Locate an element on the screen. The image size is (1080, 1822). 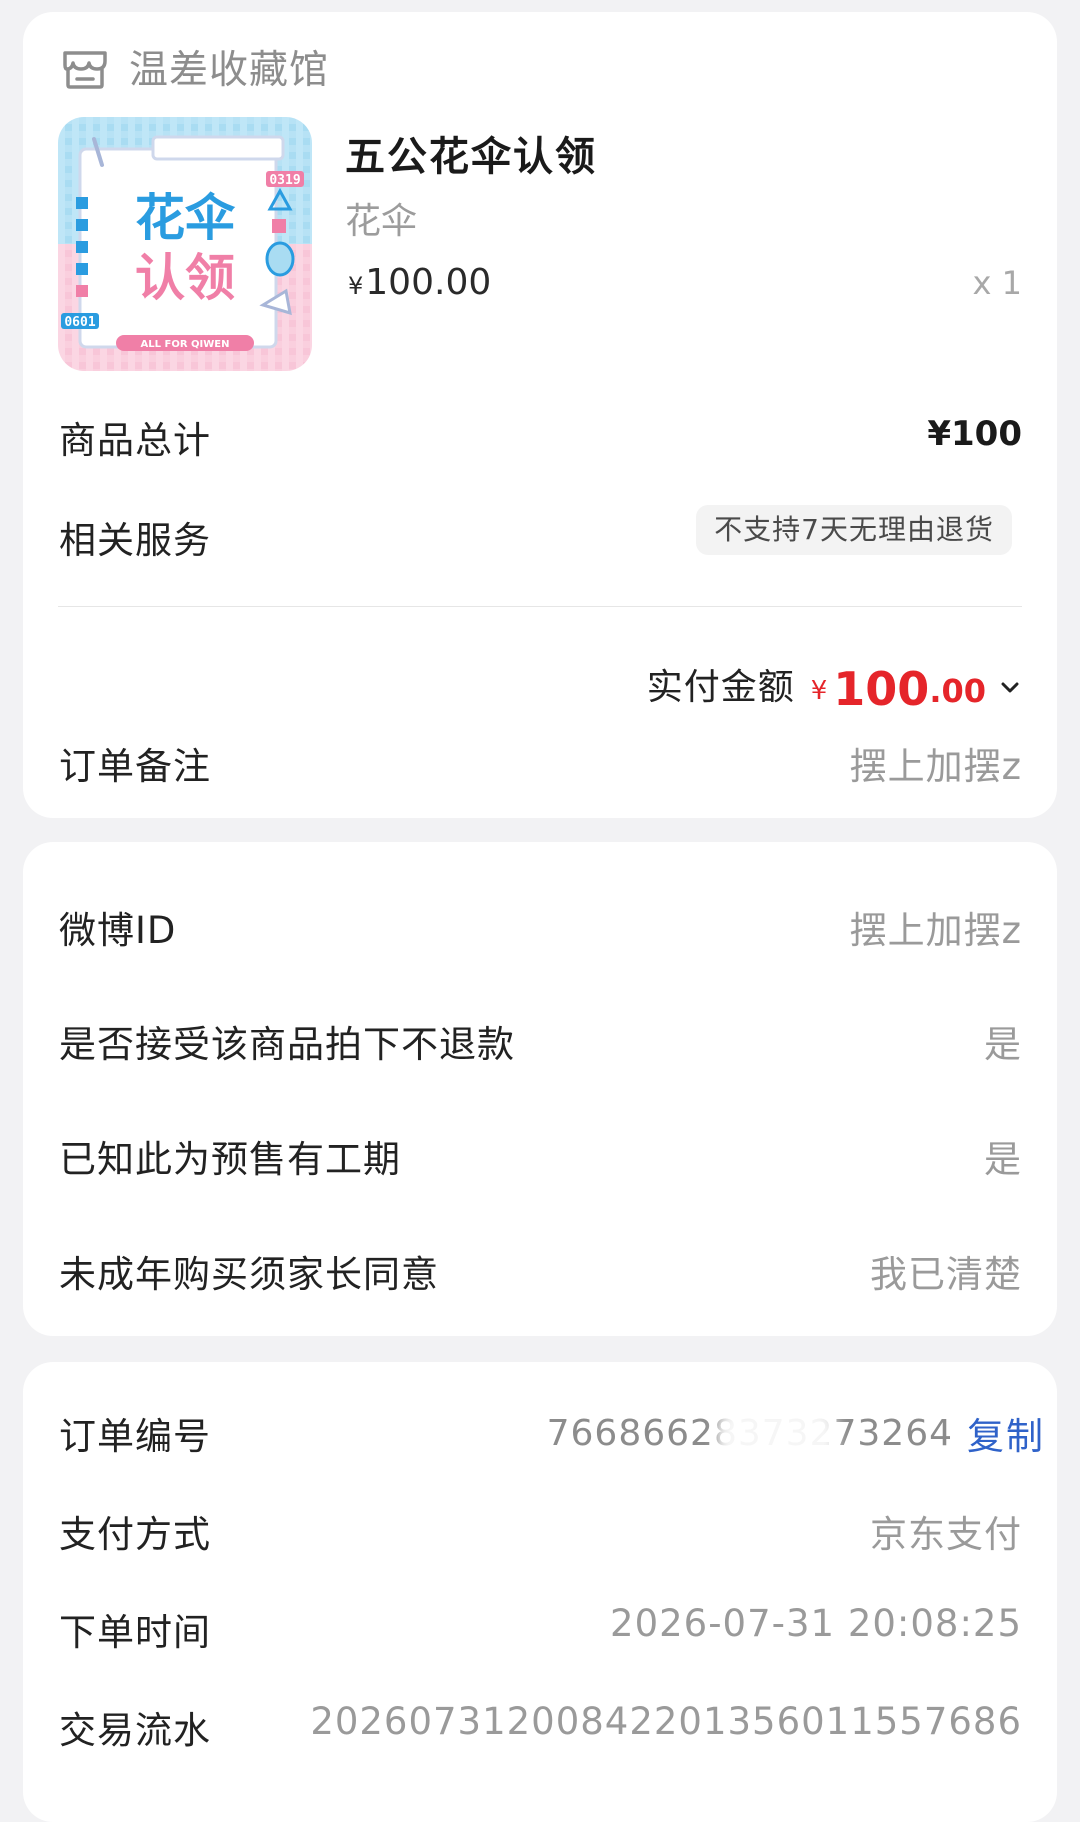
serial-value: 20260731200842201356011557686 is located at coordinates (666, 1721).